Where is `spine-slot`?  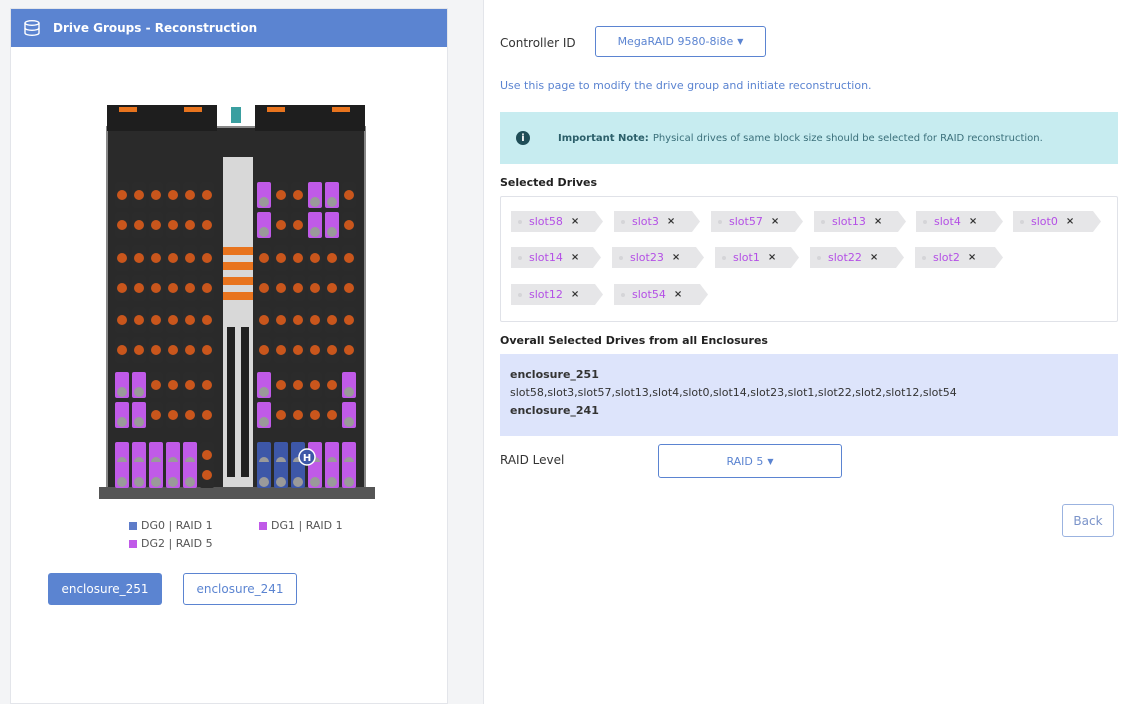
spine-slot is located at coordinates (231, 402).